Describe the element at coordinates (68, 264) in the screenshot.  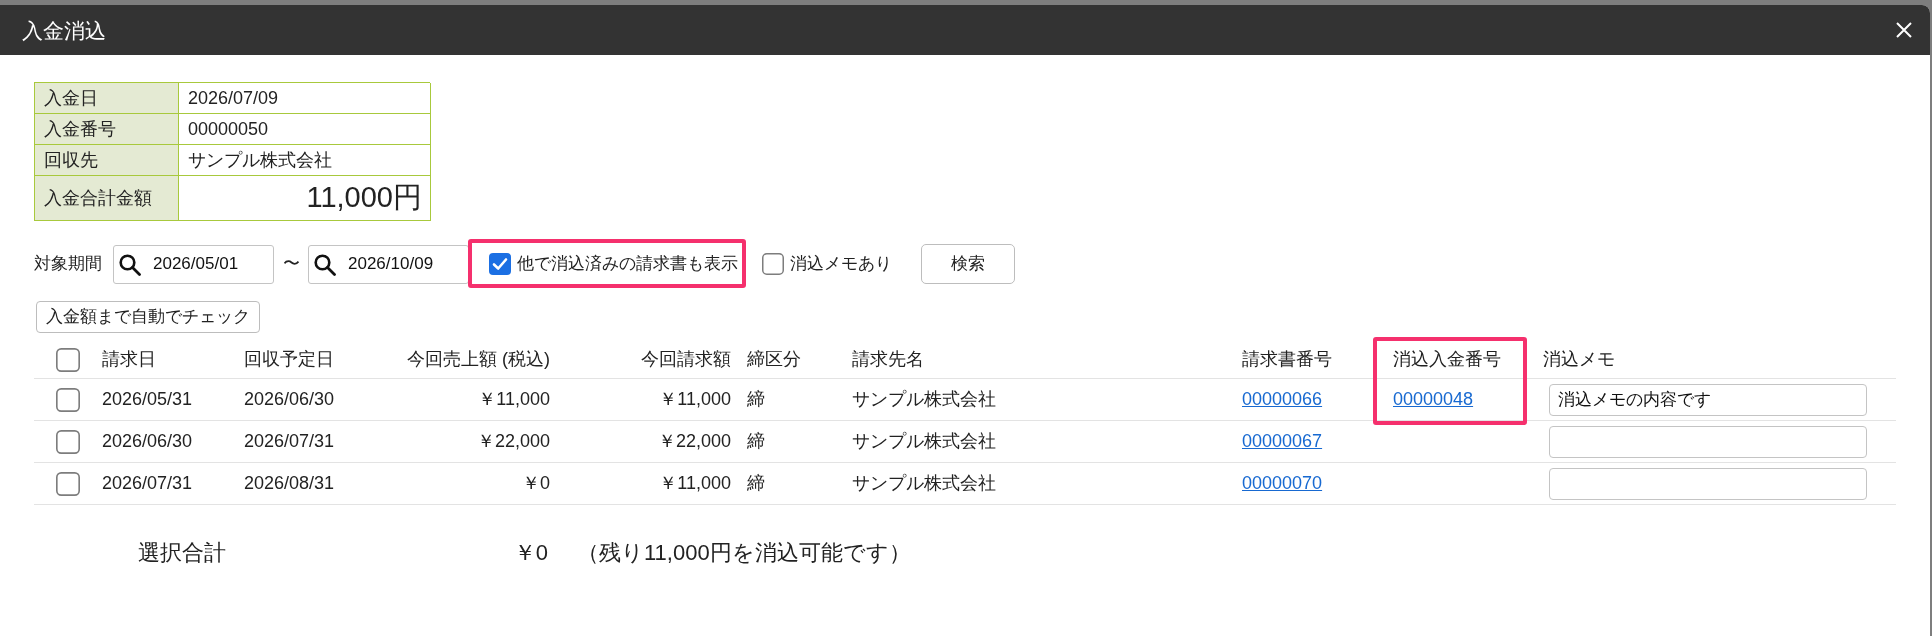
I see `period-label: 対象期間` at that location.